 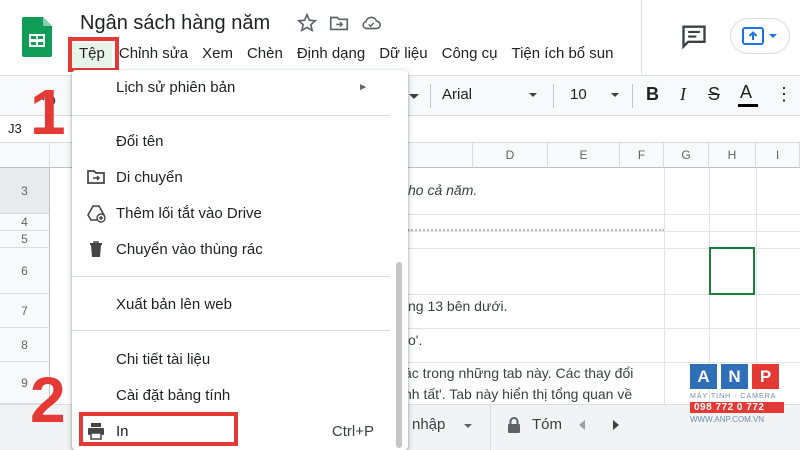 What do you see at coordinates (96, 214) in the screenshot?
I see `drive-shortcut-icon` at bounding box center [96, 214].